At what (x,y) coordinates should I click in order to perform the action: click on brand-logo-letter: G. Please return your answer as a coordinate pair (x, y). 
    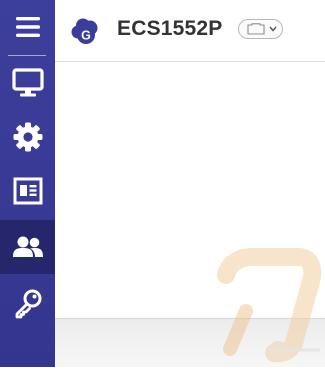
    Looking at the image, I should click on (86, 36).